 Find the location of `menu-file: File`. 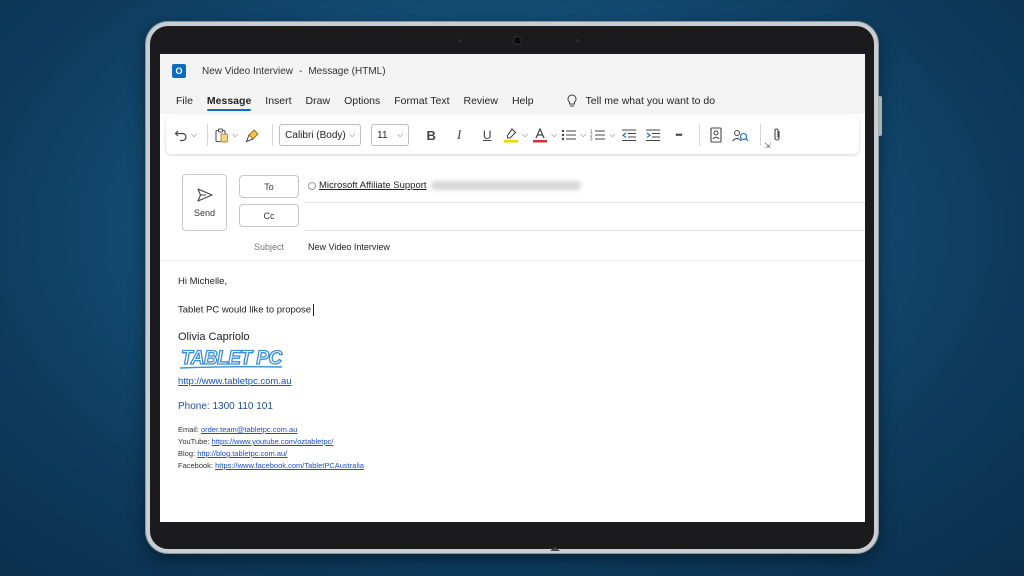

menu-file: File is located at coordinates (184, 101).